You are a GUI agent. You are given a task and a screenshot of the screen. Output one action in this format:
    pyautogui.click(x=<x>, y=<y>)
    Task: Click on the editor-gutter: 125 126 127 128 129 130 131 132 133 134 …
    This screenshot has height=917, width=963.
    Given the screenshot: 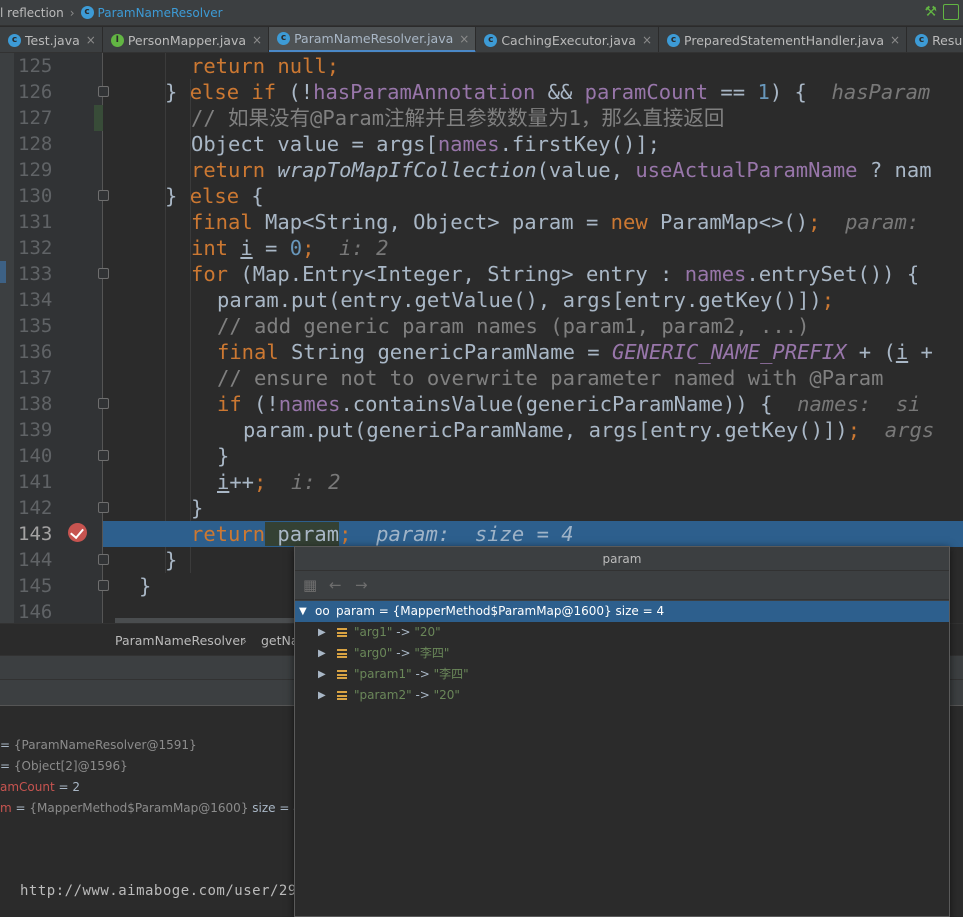 What is the action you would take?
    pyautogui.click(x=54, y=338)
    